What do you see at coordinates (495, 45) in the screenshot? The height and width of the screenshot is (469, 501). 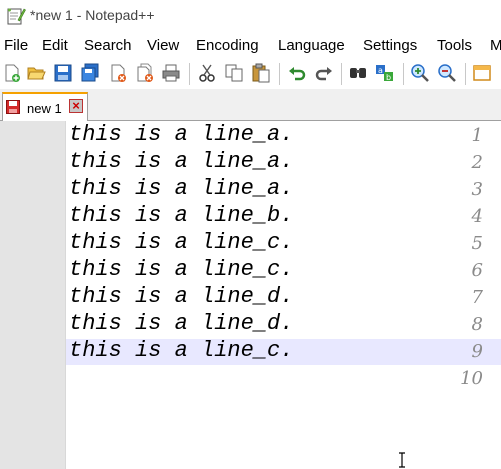 I see `menu-macro: M` at bounding box center [495, 45].